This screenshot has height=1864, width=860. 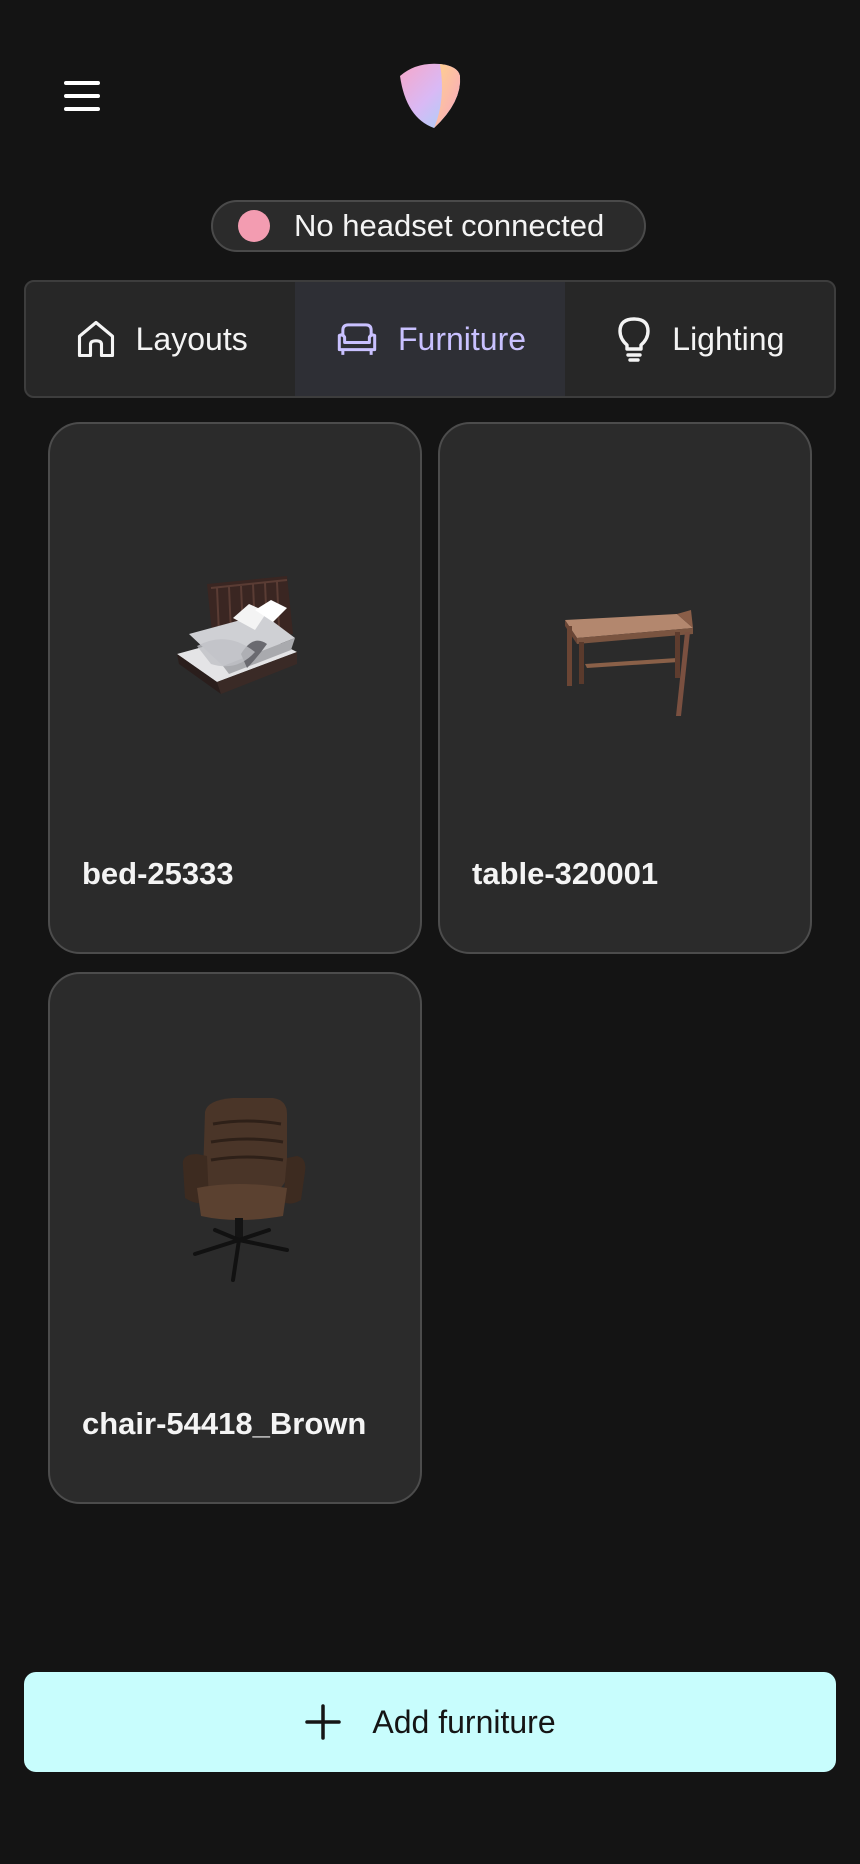 I want to click on headset-status-badge: No headset connected, so click(x=428, y=226).